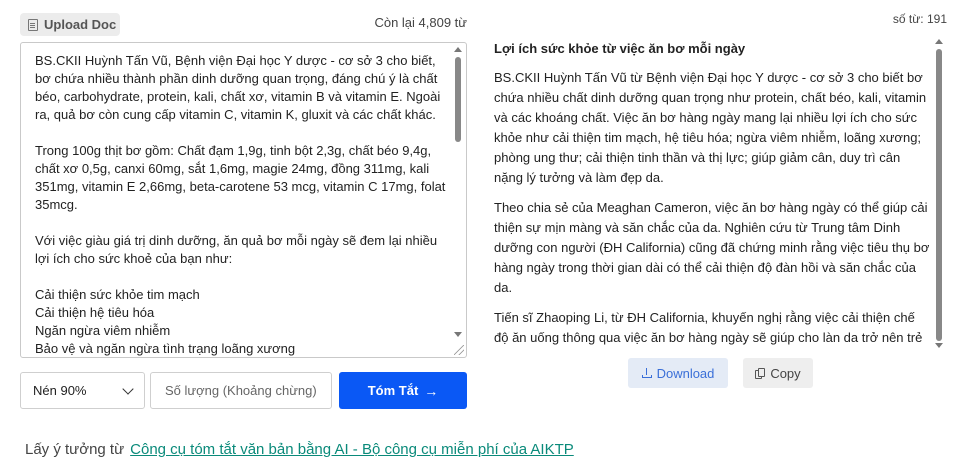 This screenshot has width=975, height=462. What do you see at coordinates (459, 350) in the screenshot?
I see `resize-grip-icon` at bounding box center [459, 350].